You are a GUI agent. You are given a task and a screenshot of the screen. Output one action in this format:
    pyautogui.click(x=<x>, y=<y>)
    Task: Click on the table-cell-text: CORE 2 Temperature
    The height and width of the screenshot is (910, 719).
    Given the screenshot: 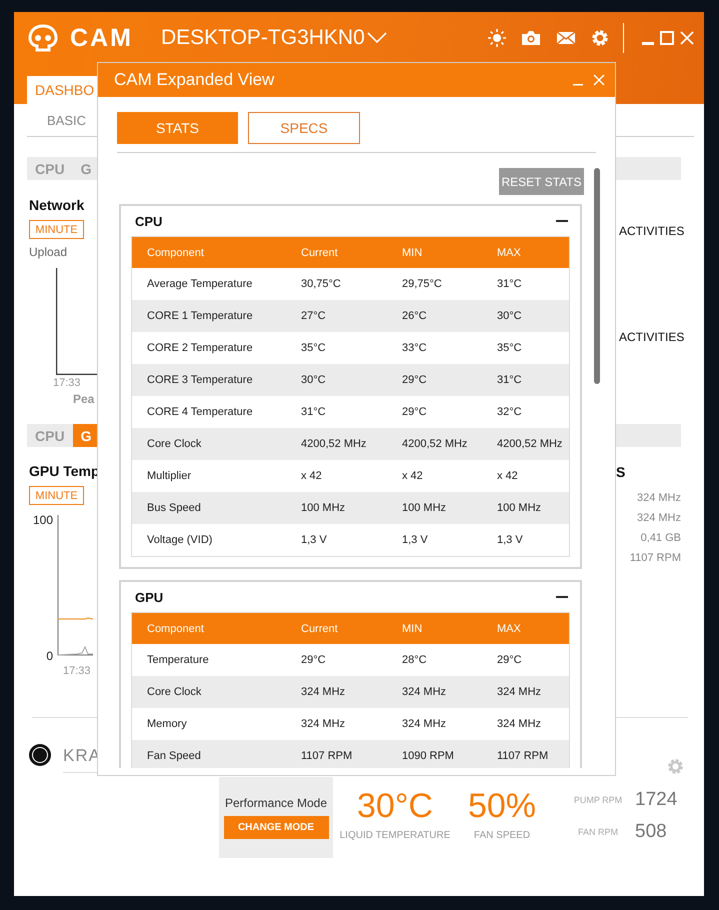 What is the action you would take?
    pyautogui.click(x=200, y=348)
    